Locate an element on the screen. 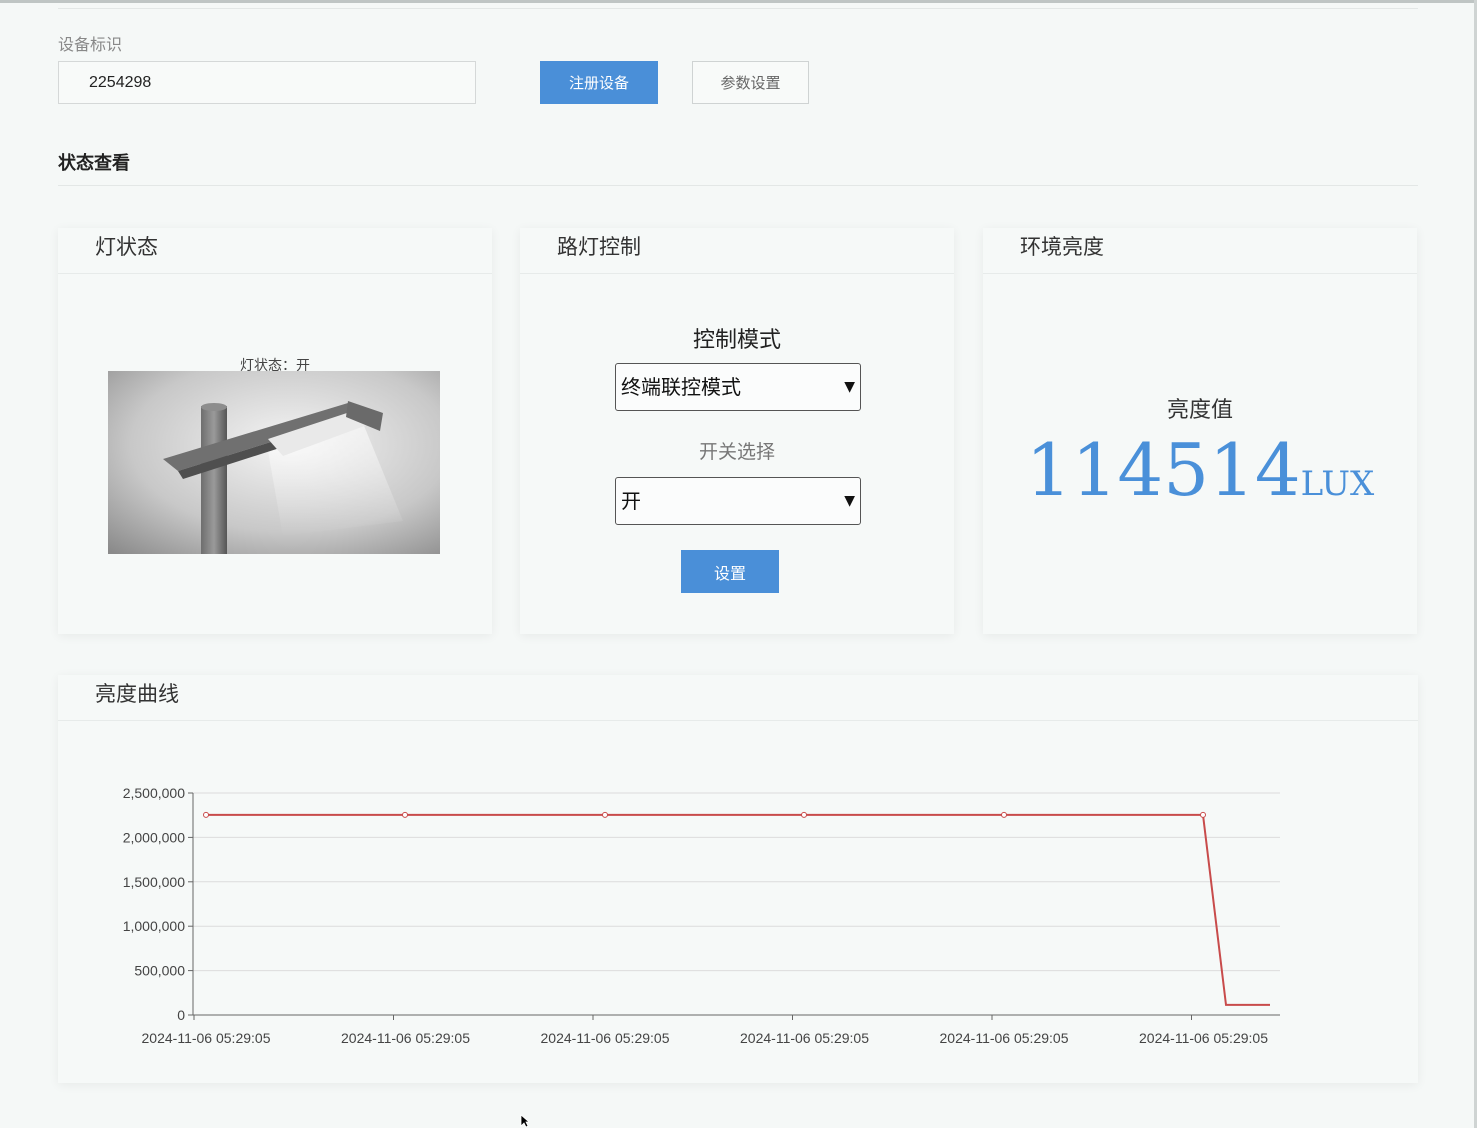 The width and height of the screenshot is (1477, 1128). mouse-cursor-icon is located at coordinates (525, 1121).